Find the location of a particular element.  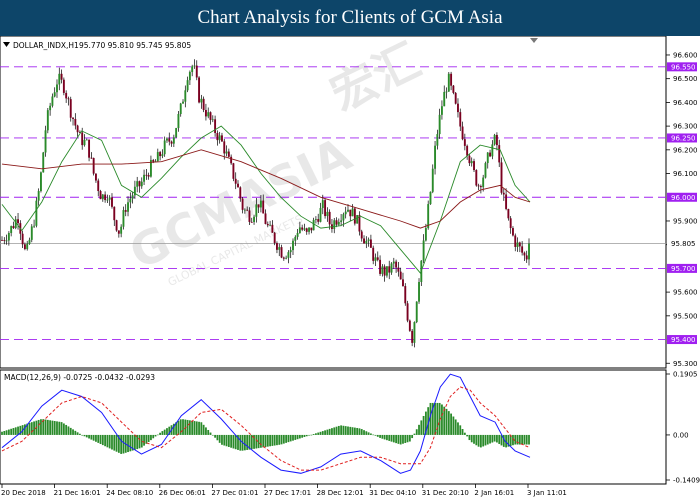

price-tick-label: 96.400 is located at coordinates (685, 103).